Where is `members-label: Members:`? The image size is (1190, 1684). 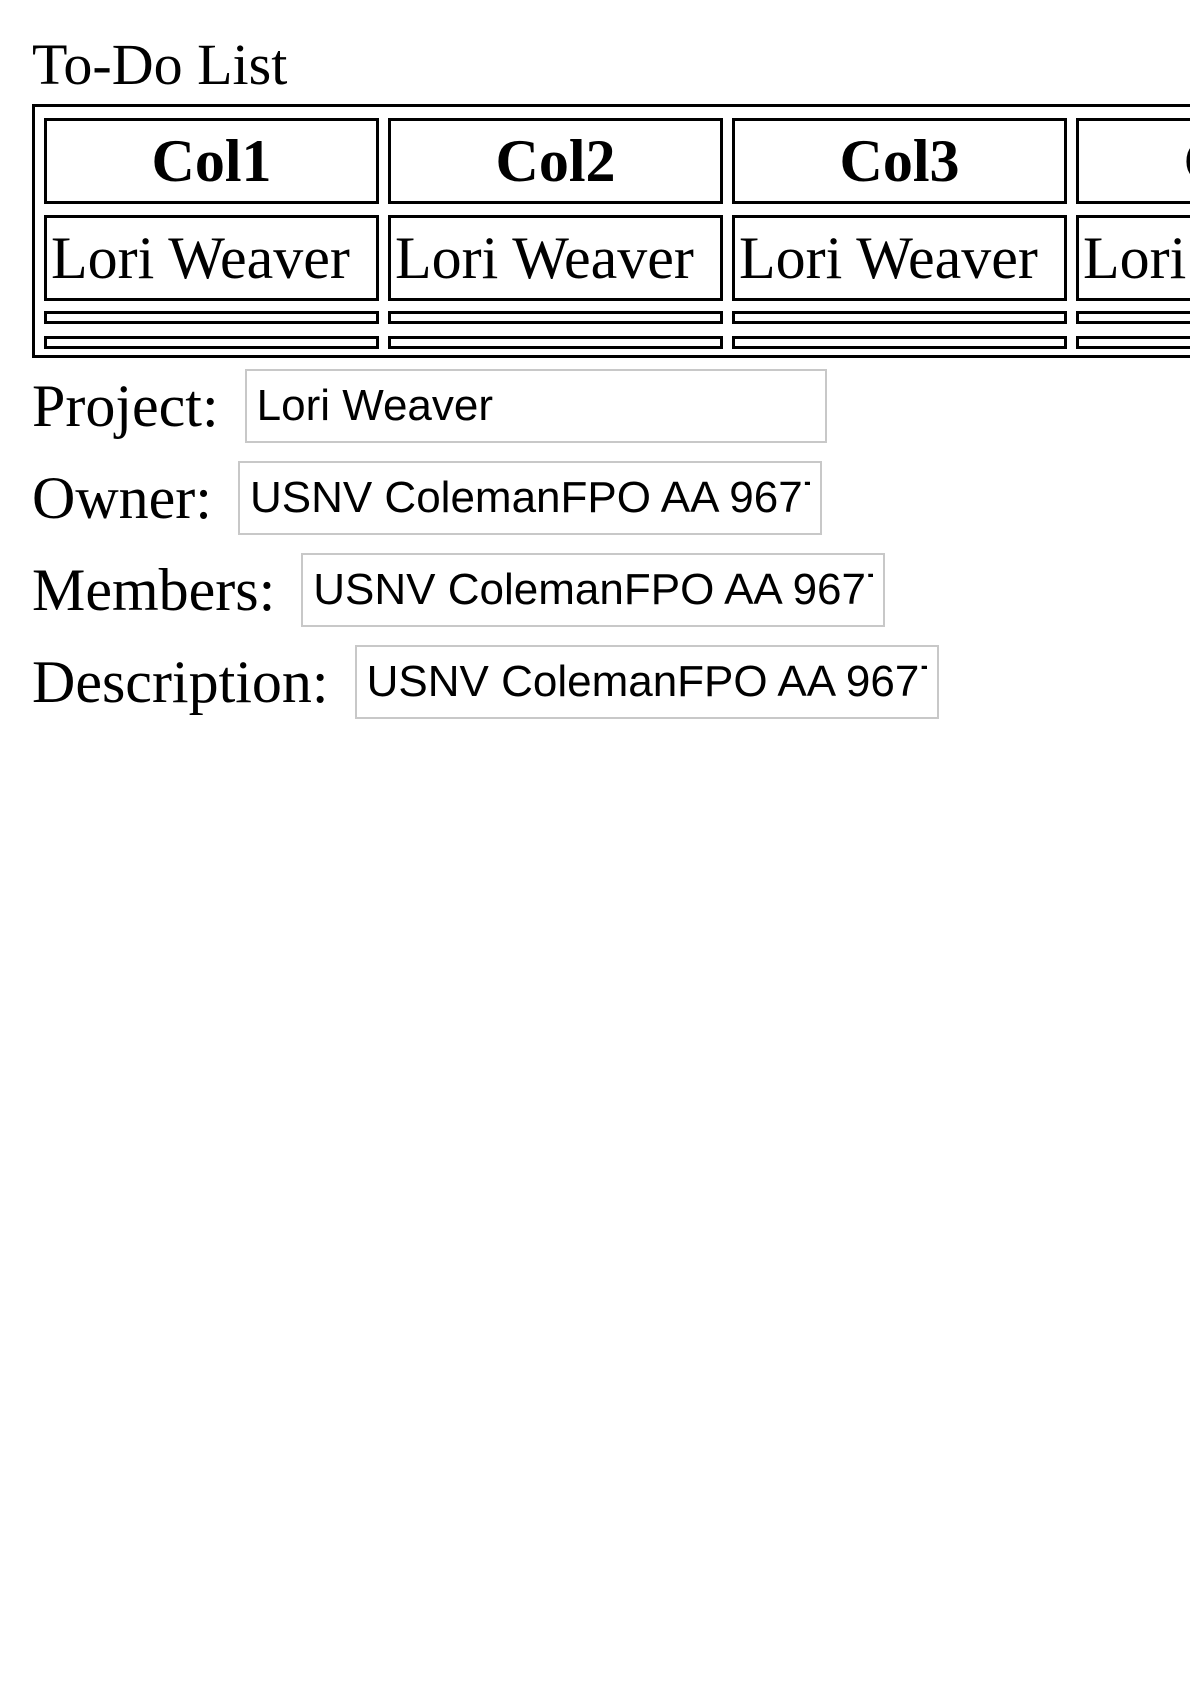
members-label: Members: is located at coordinates (154, 590).